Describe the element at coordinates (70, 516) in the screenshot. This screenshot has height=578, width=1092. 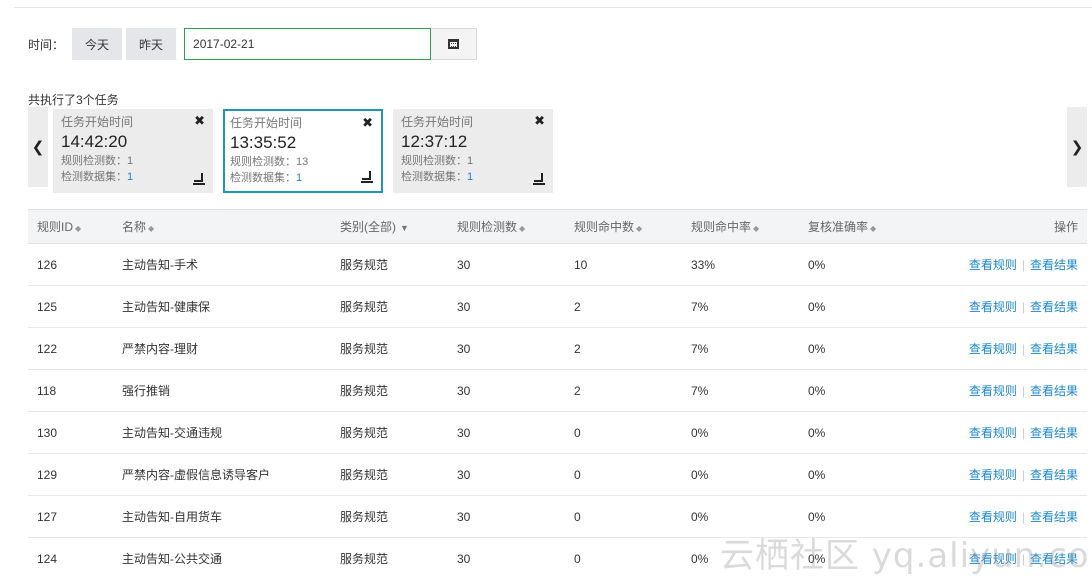
I see `rule-id-cell: 127` at that location.